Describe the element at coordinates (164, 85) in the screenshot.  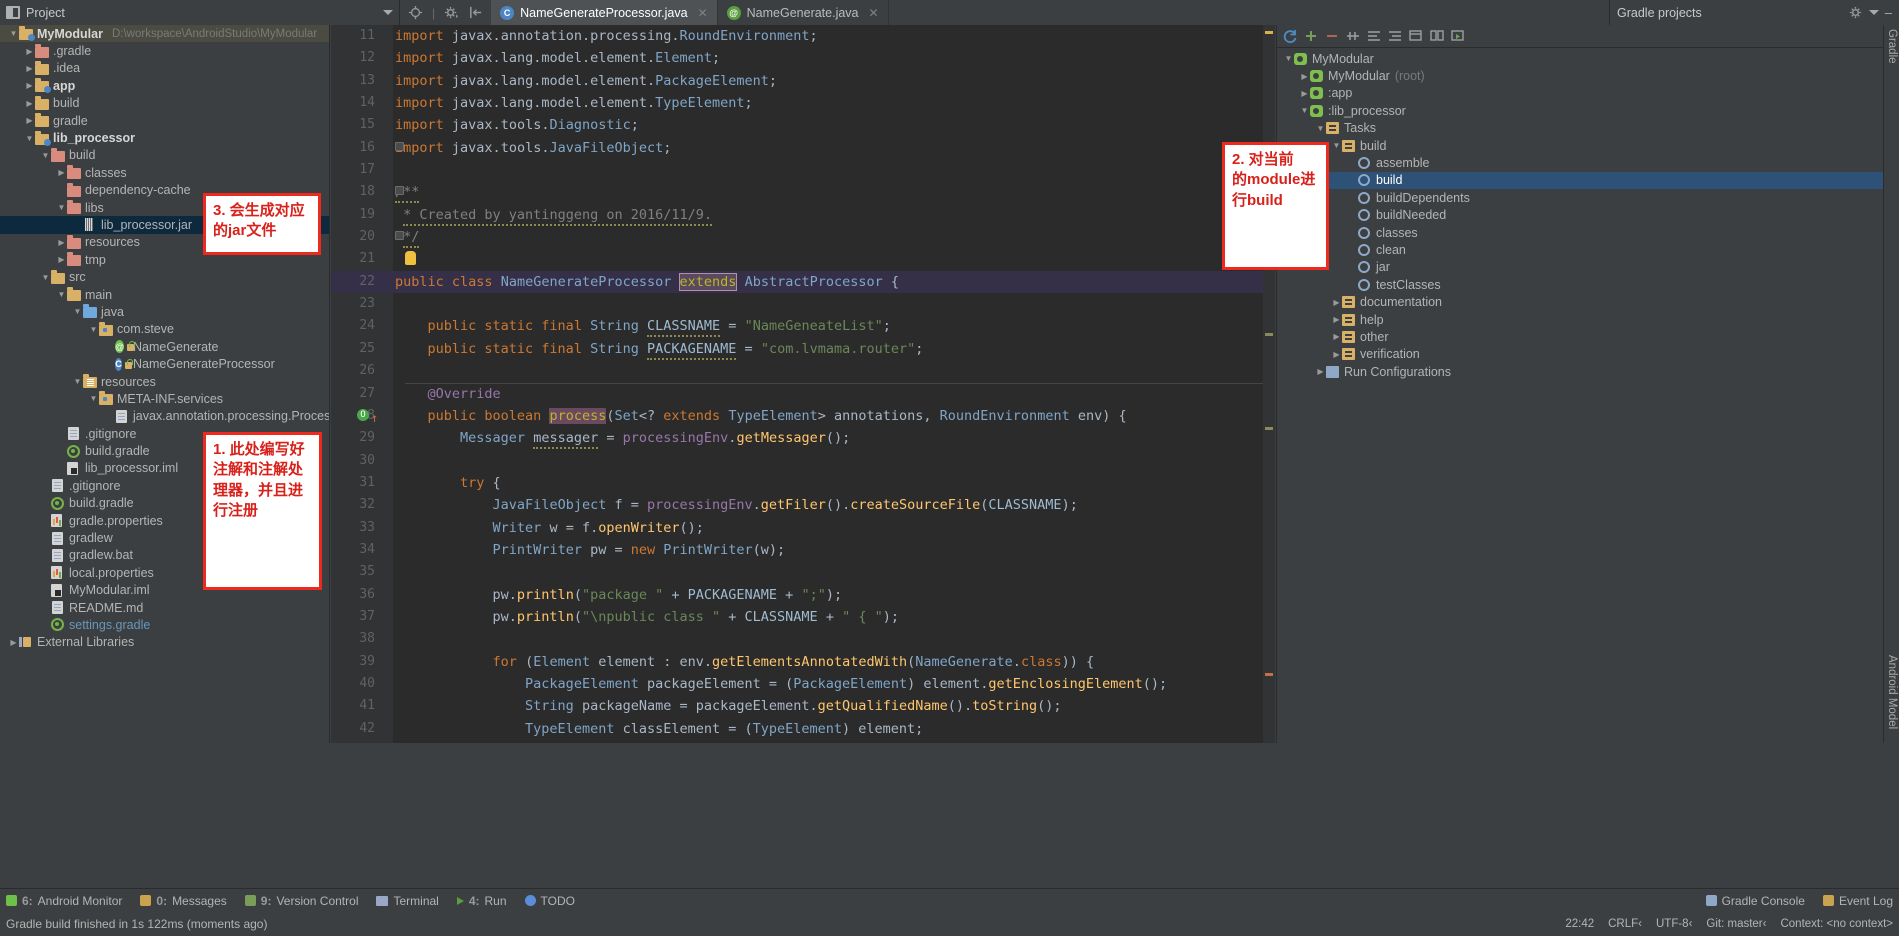
I see `tree-item-app: ▶ app` at that location.